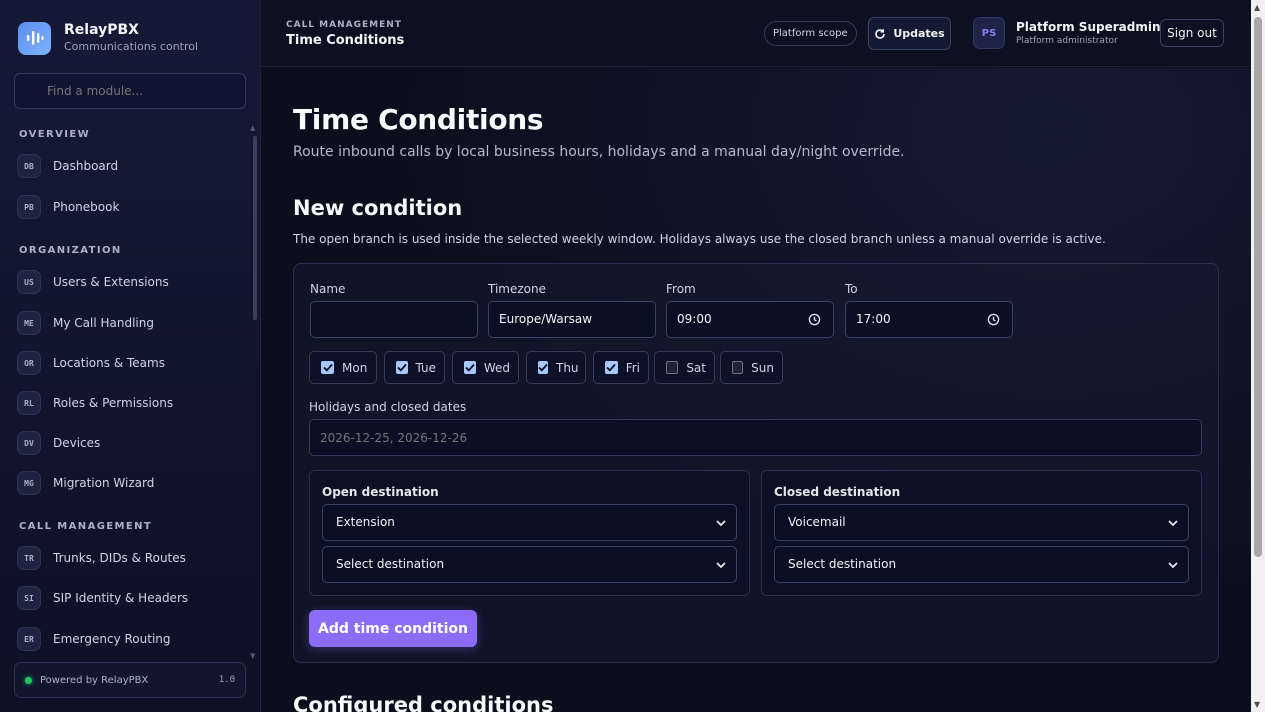 The width and height of the screenshot is (1265, 712). What do you see at coordinates (378, 208) in the screenshot?
I see `section-title: New condition` at bounding box center [378, 208].